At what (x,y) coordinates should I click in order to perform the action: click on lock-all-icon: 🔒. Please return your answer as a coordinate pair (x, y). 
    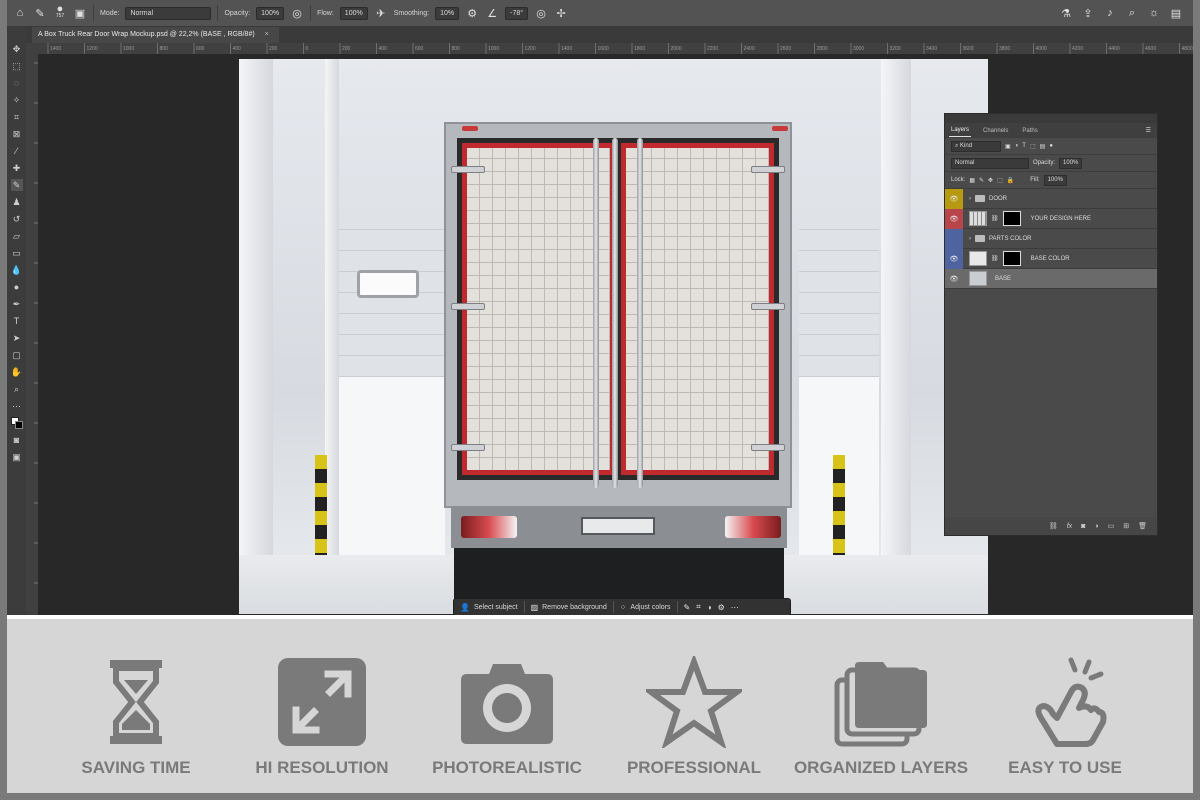
    Looking at the image, I should click on (1010, 180).